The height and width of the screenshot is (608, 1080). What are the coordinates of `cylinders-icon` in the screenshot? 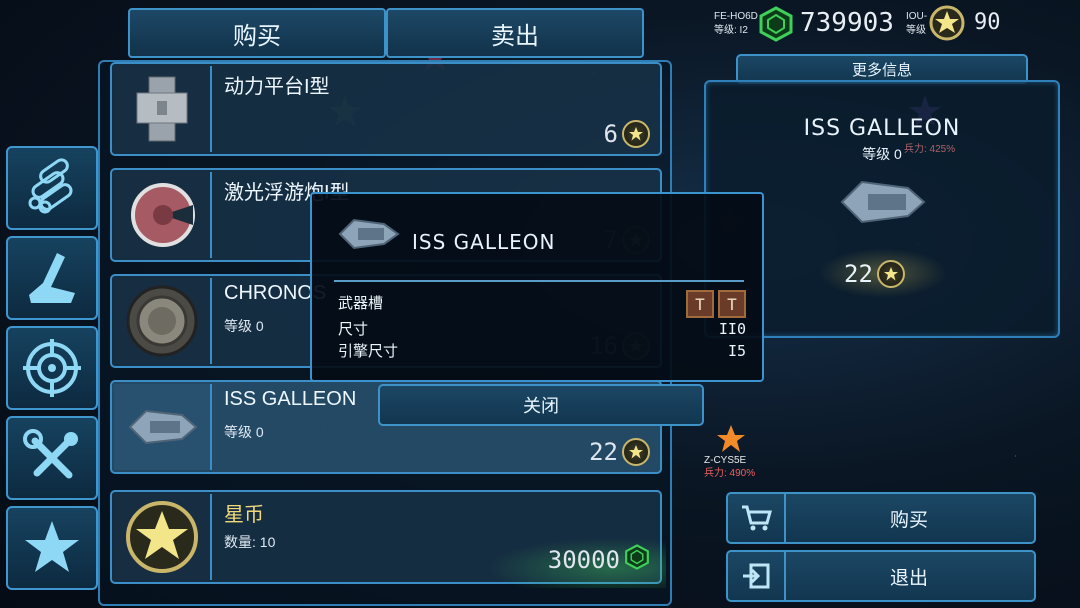 It's located at (50, 186).